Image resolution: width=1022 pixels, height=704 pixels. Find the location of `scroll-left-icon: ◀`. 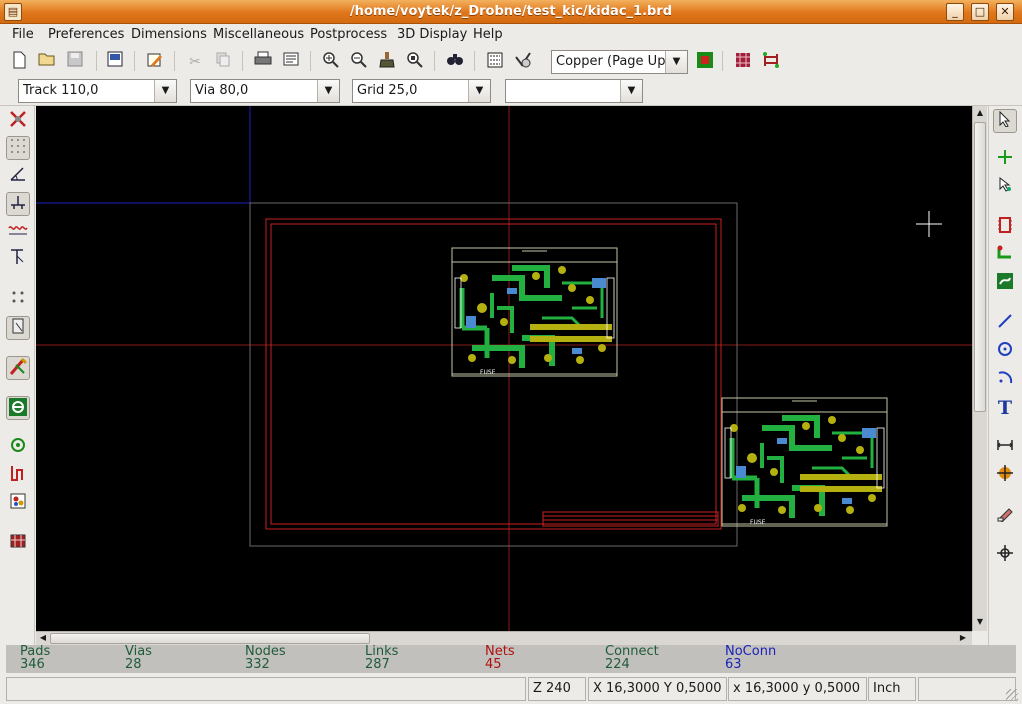

scroll-left-icon: ◀ is located at coordinates (43, 638).